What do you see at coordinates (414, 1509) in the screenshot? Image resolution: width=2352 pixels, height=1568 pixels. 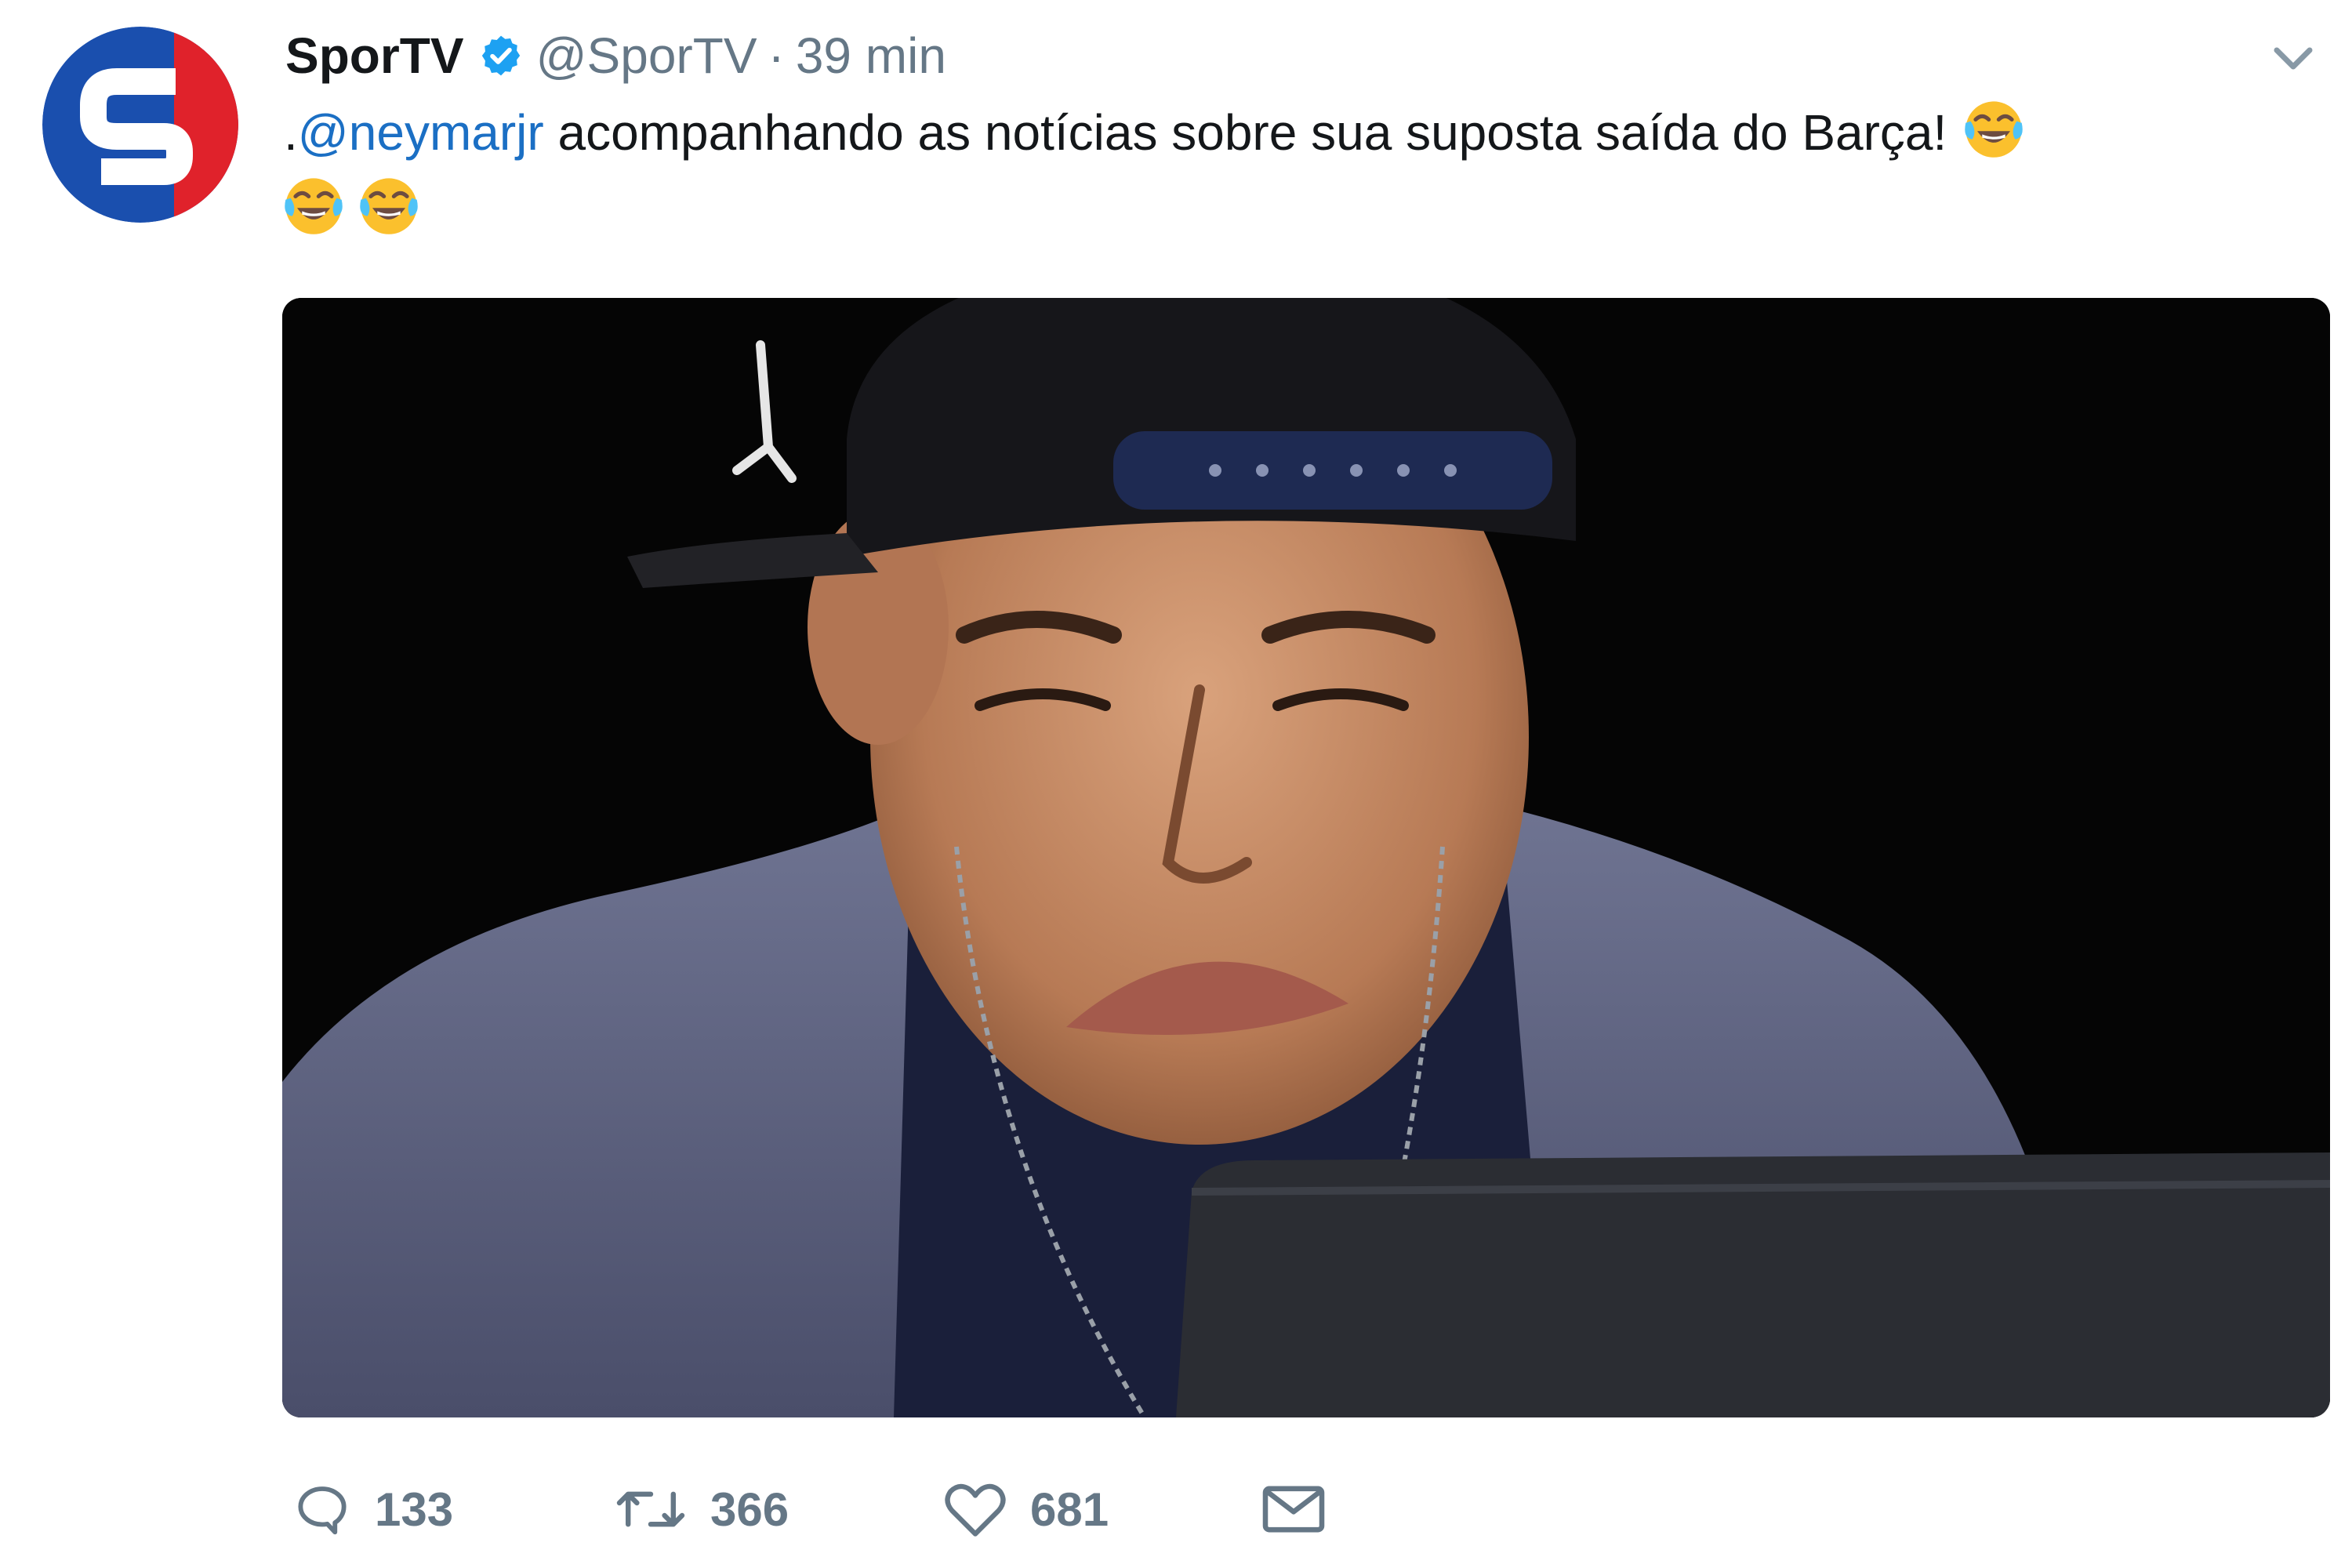 I see `reply-count: 133` at bounding box center [414, 1509].